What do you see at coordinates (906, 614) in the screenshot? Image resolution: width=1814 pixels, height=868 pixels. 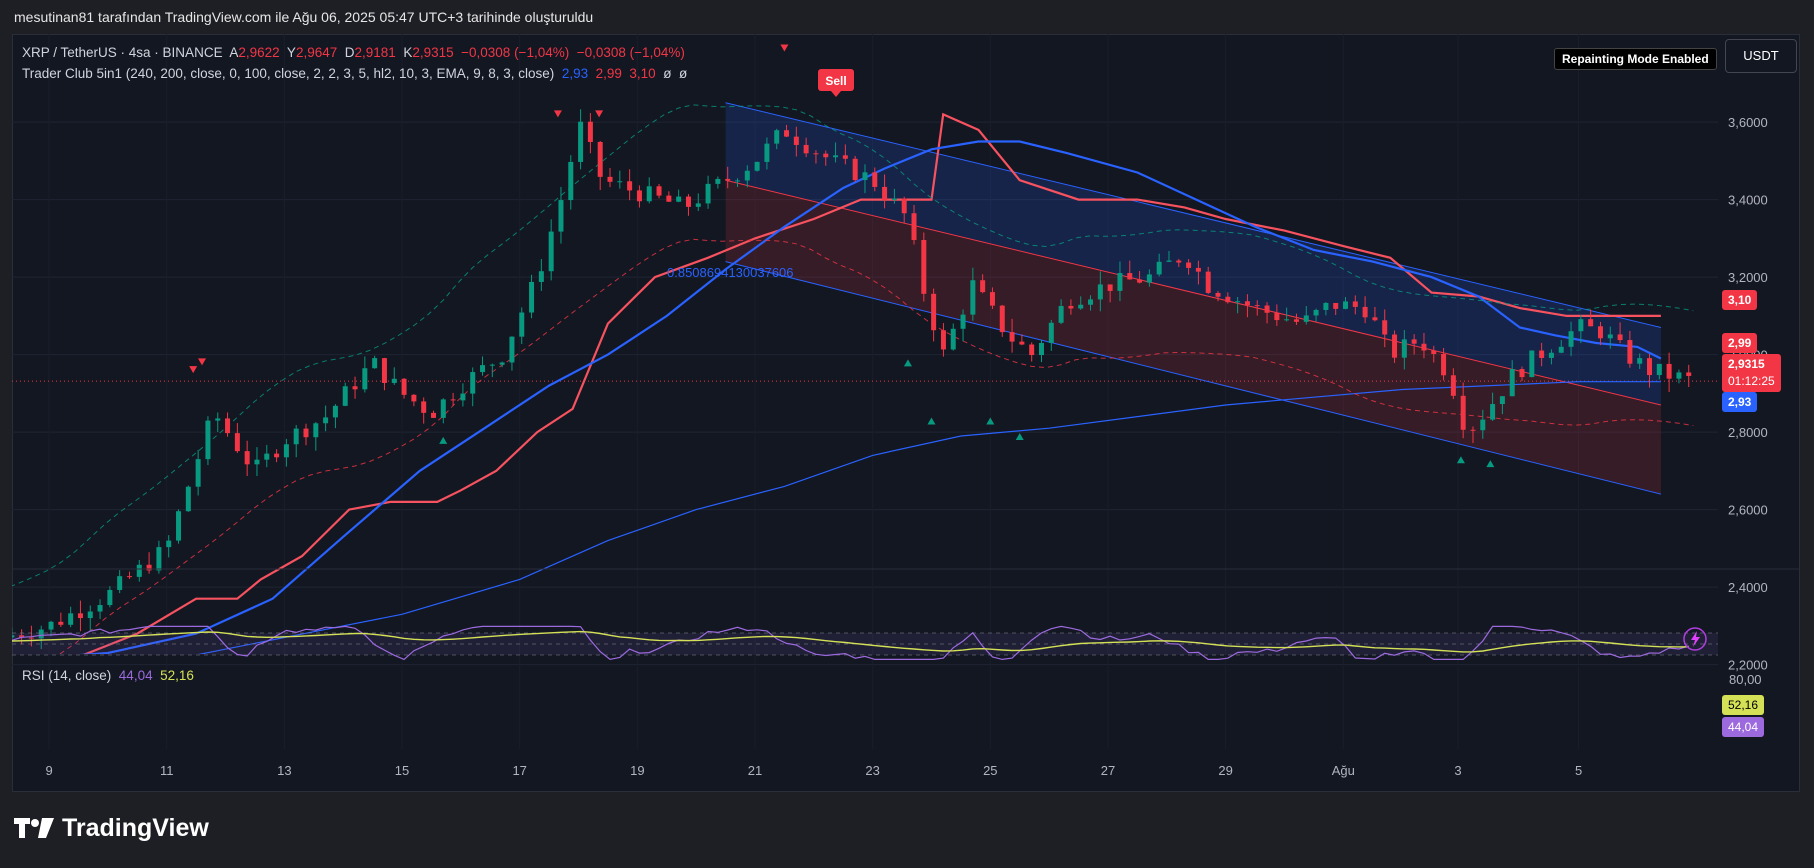 I see `rsi-pane` at bounding box center [906, 614].